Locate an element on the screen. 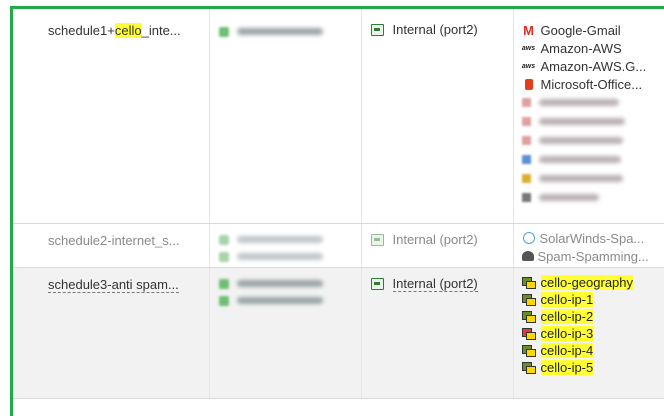  list-item: M Google-Gmail is located at coordinates (592, 30).